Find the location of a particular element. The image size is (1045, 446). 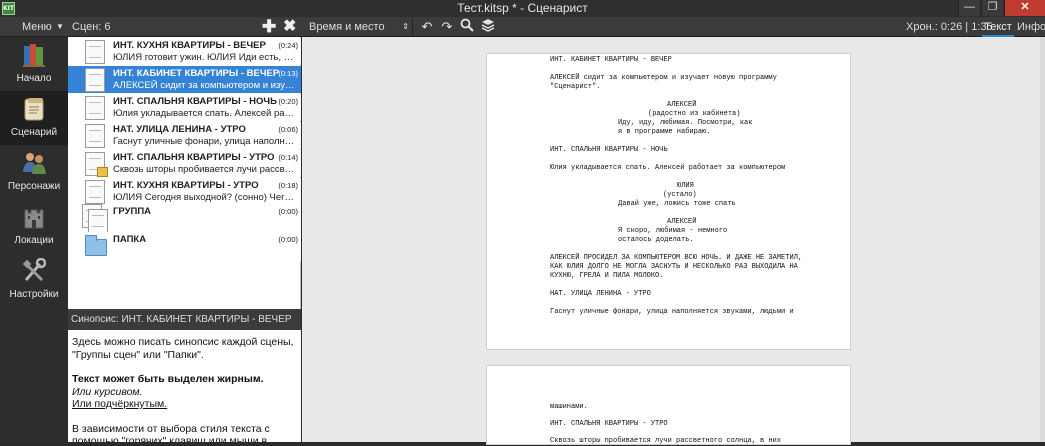

synopsis-underline-text: Или подчёркнутым. is located at coordinates (120, 404).